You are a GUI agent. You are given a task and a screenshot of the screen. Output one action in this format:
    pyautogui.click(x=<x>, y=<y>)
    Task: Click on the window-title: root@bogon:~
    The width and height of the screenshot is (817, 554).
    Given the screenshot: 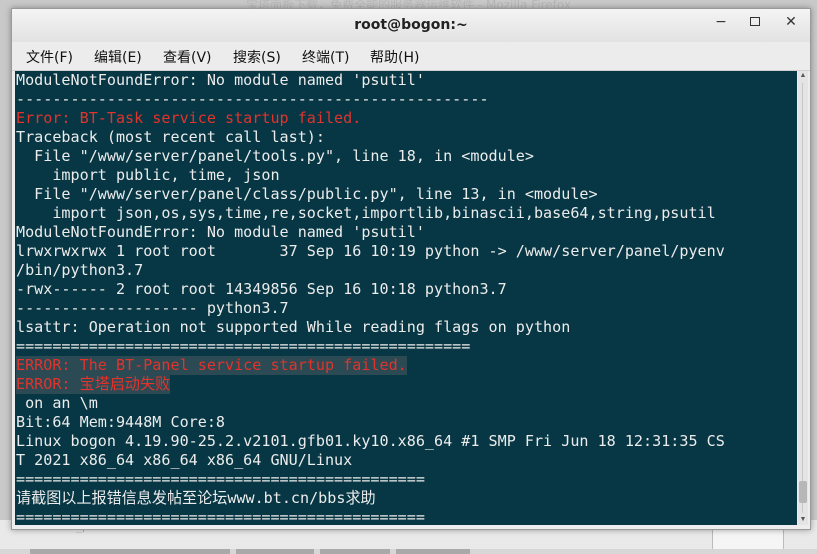 What is the action you would take?
    pyautogui.click(x=411, y=25)
    